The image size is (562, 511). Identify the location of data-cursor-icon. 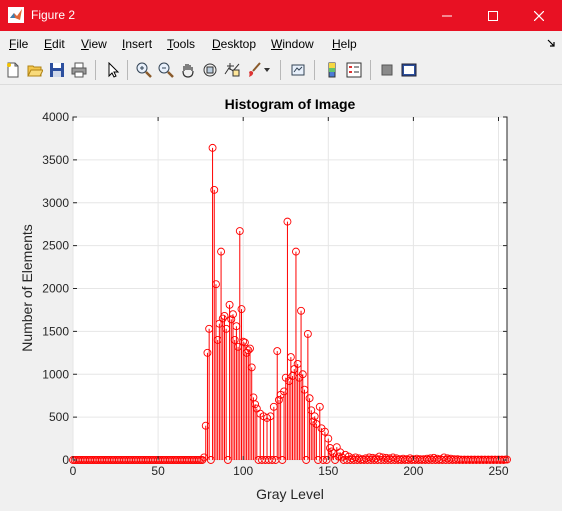
(232, 70).